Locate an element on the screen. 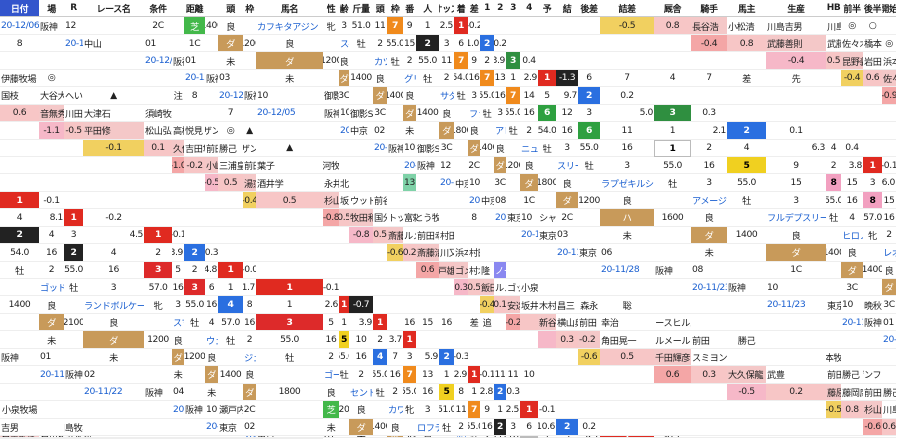  col-header: 1 is located at coordinates (487, 9).